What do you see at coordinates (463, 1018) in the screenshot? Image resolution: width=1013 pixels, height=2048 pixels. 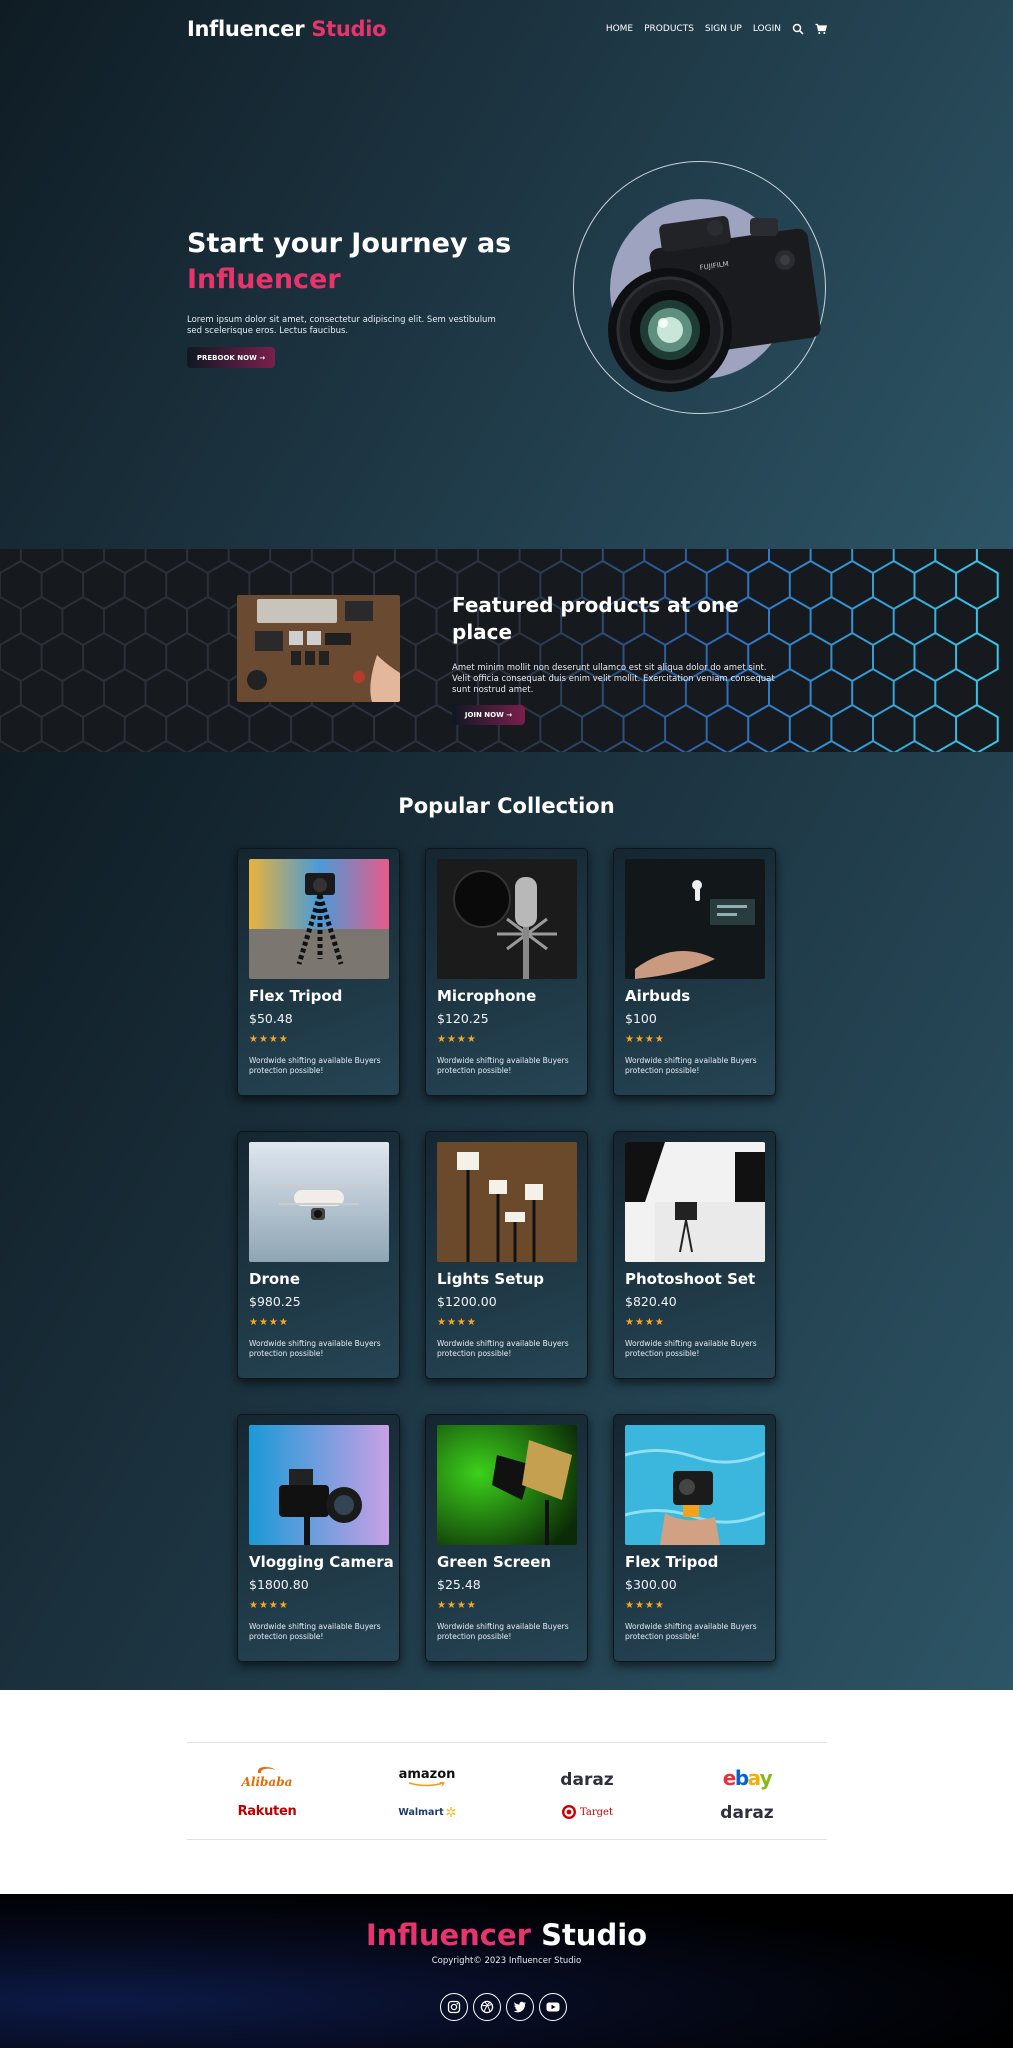 I see `product-price: $120.25` at bounding box center [463, 1018].